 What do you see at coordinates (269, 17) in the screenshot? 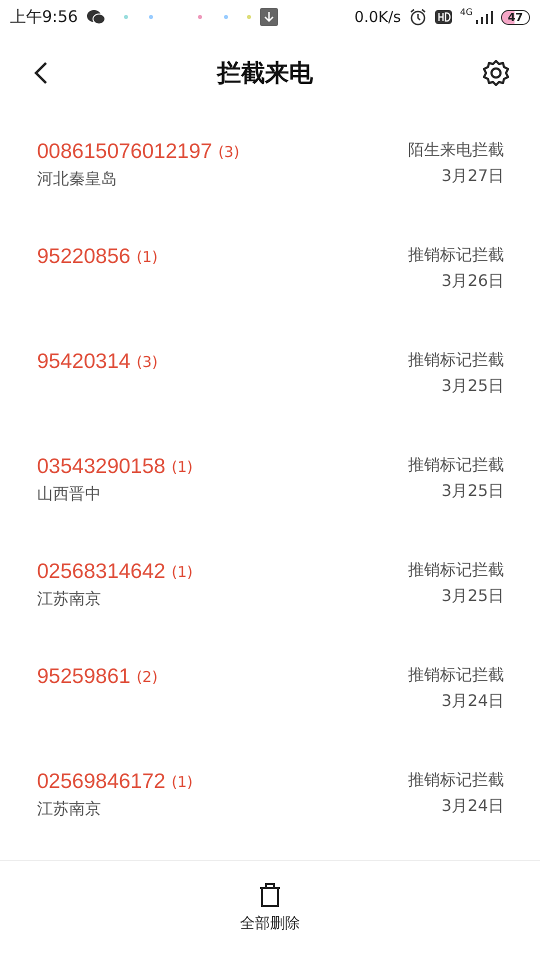
I see `download-icon` at bounding box center [269, 17].